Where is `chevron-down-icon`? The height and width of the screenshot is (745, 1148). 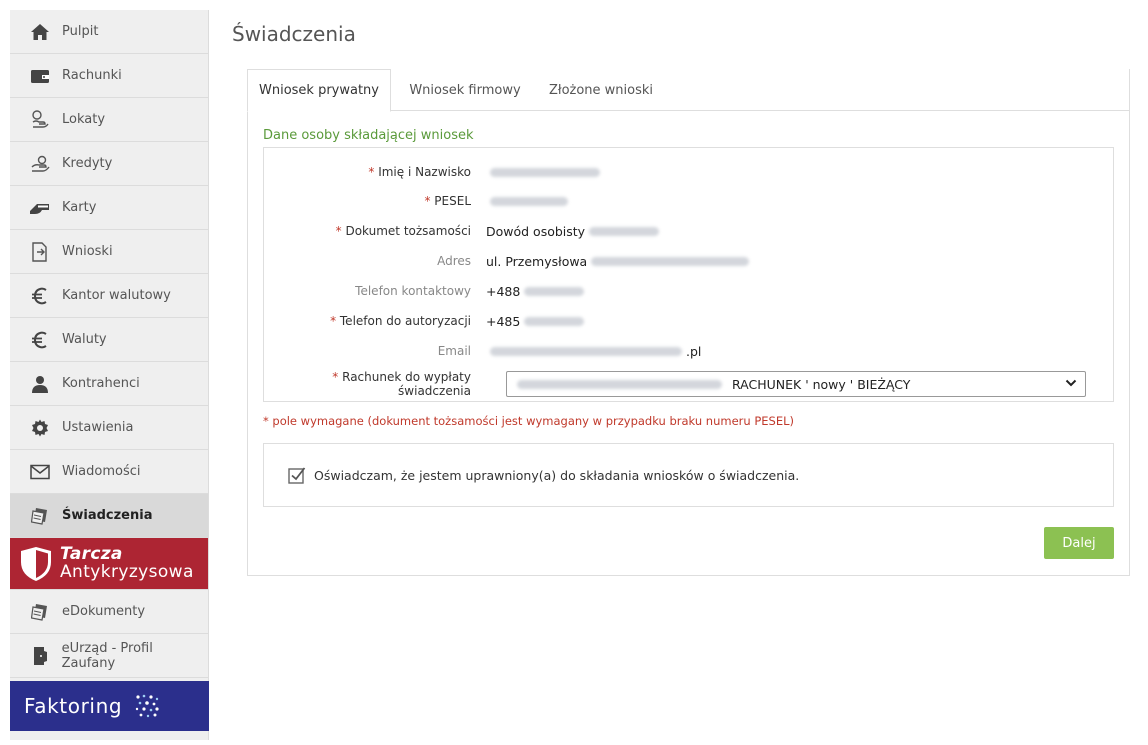
chevron-down-icon is located at coordinates (1071, 383).